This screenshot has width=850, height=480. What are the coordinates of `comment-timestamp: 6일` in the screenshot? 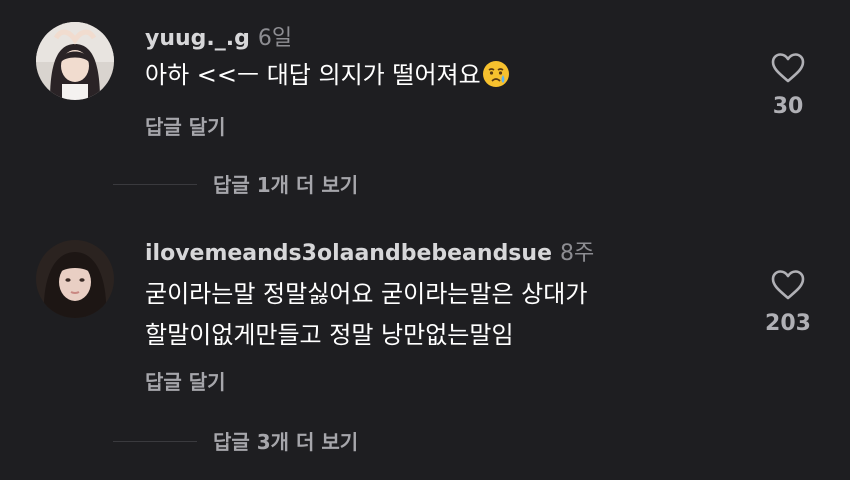 It's located at (275, 38).